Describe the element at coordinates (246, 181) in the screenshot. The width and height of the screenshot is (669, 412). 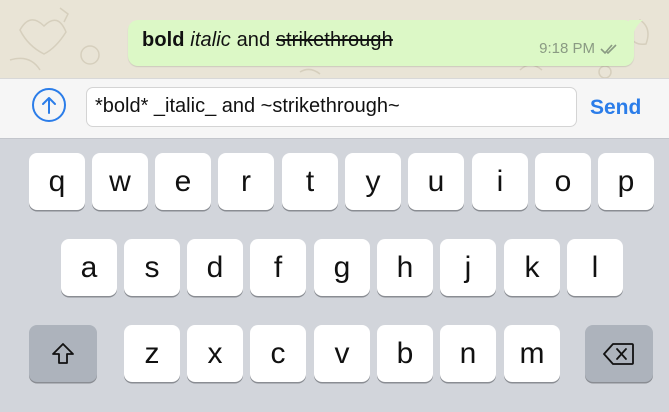
I see `key-r: r` at that location.